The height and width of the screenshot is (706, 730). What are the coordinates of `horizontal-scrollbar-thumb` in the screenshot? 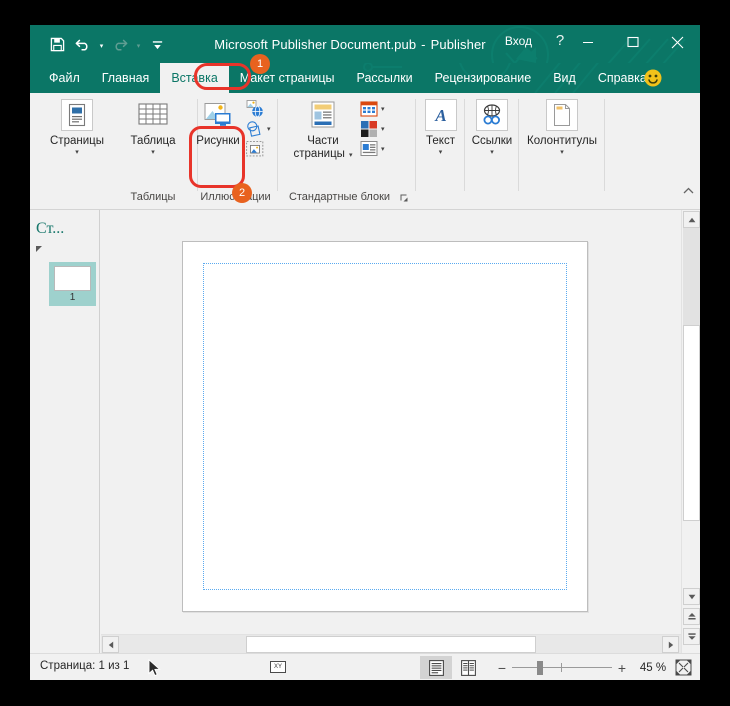 It's located at (391, 644).